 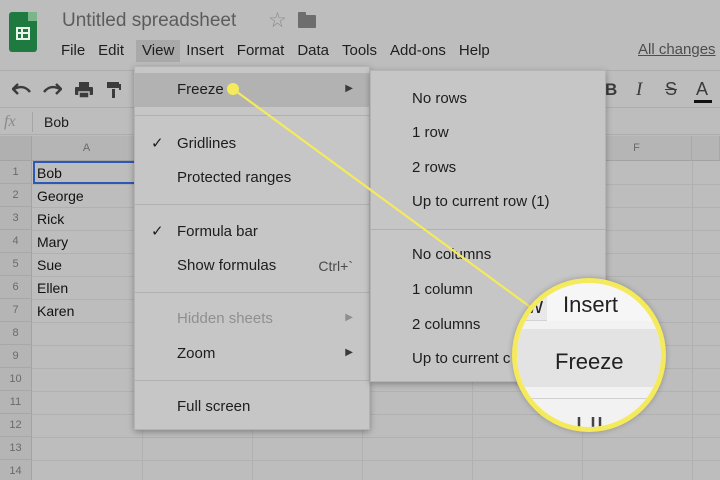 What do you see at coordinates (16, 379) in the screenshot?
I see `row-header: 10` at bounding box center [16, 379].